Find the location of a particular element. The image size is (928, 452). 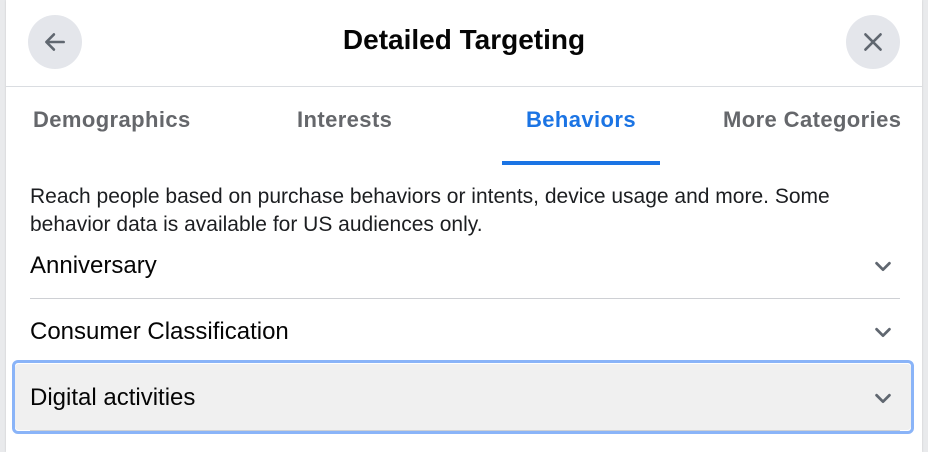

tab-interests: Interests is located at coordinates (344, 120).